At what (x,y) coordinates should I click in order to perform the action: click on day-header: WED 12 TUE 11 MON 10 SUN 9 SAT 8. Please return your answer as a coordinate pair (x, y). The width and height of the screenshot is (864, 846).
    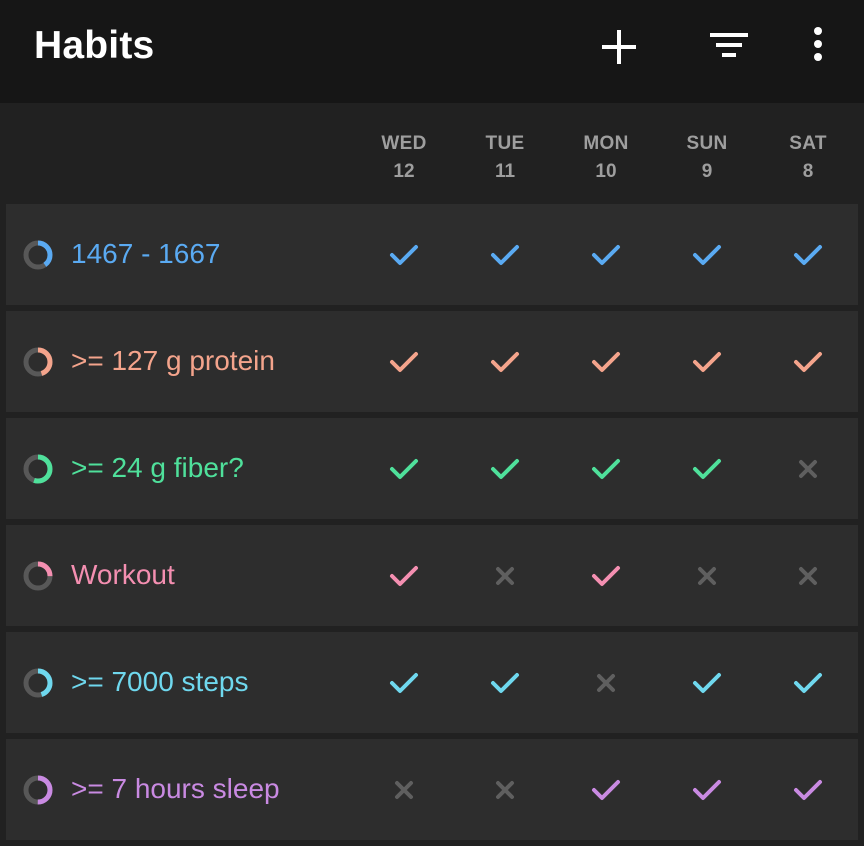
    Looking at the image, I should click on (432, 153).